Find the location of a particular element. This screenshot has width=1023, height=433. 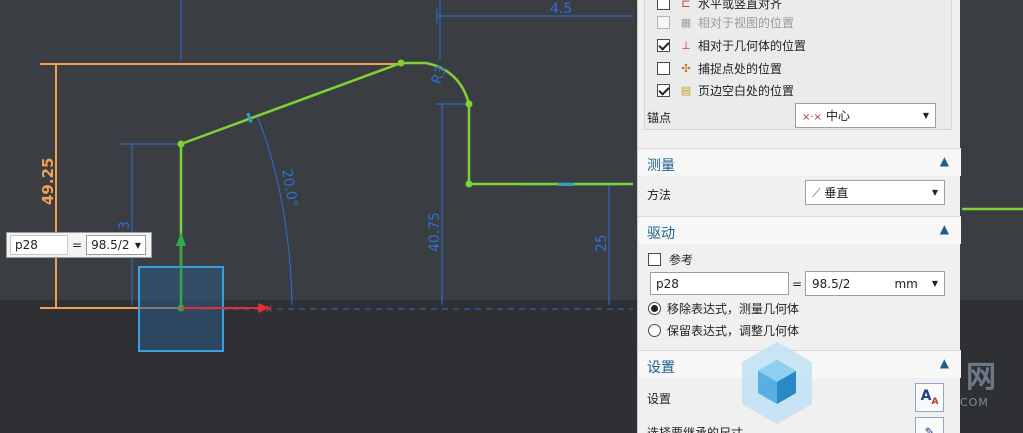

snap-point-checkbox is located at coordinates (663, 68).